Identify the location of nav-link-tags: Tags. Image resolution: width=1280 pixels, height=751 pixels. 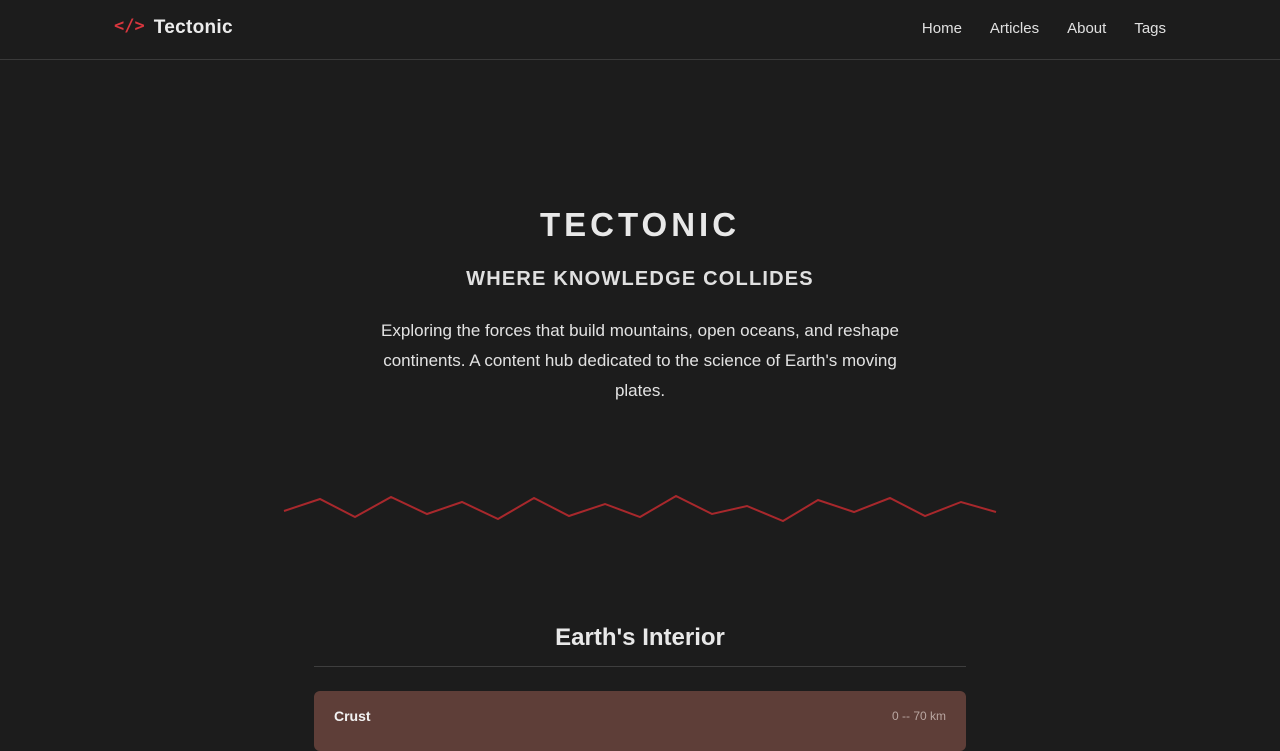
(1150, 28).